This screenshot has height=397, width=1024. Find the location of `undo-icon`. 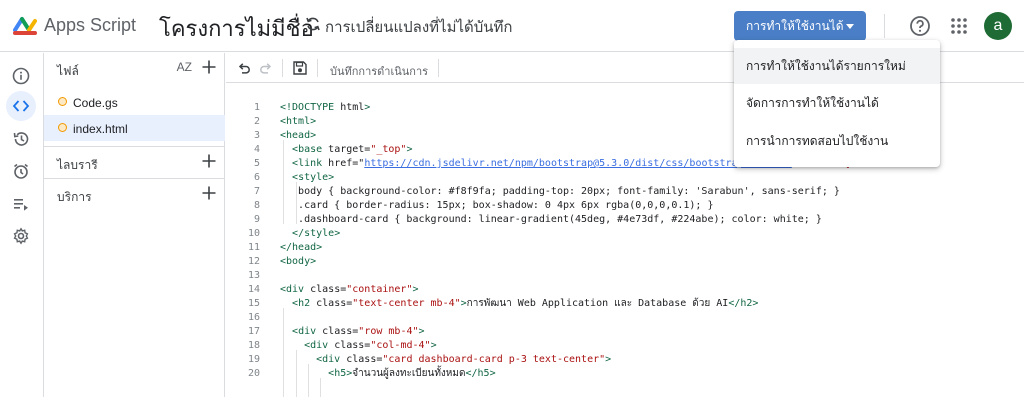

undo-icon is located at coordinates (244, 68).